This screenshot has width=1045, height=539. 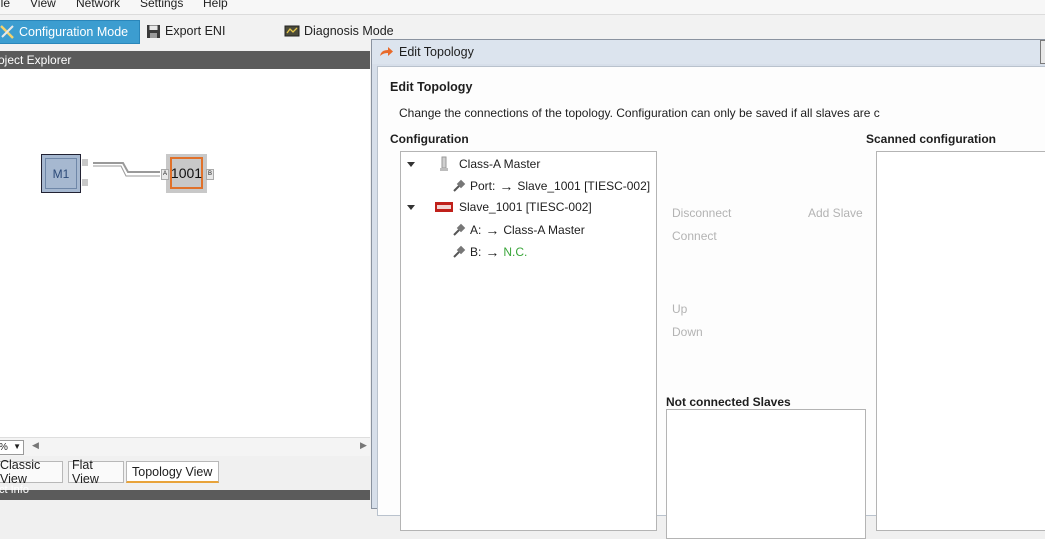 I want to click on master-device-node: M1, so click(x=61, y=173).